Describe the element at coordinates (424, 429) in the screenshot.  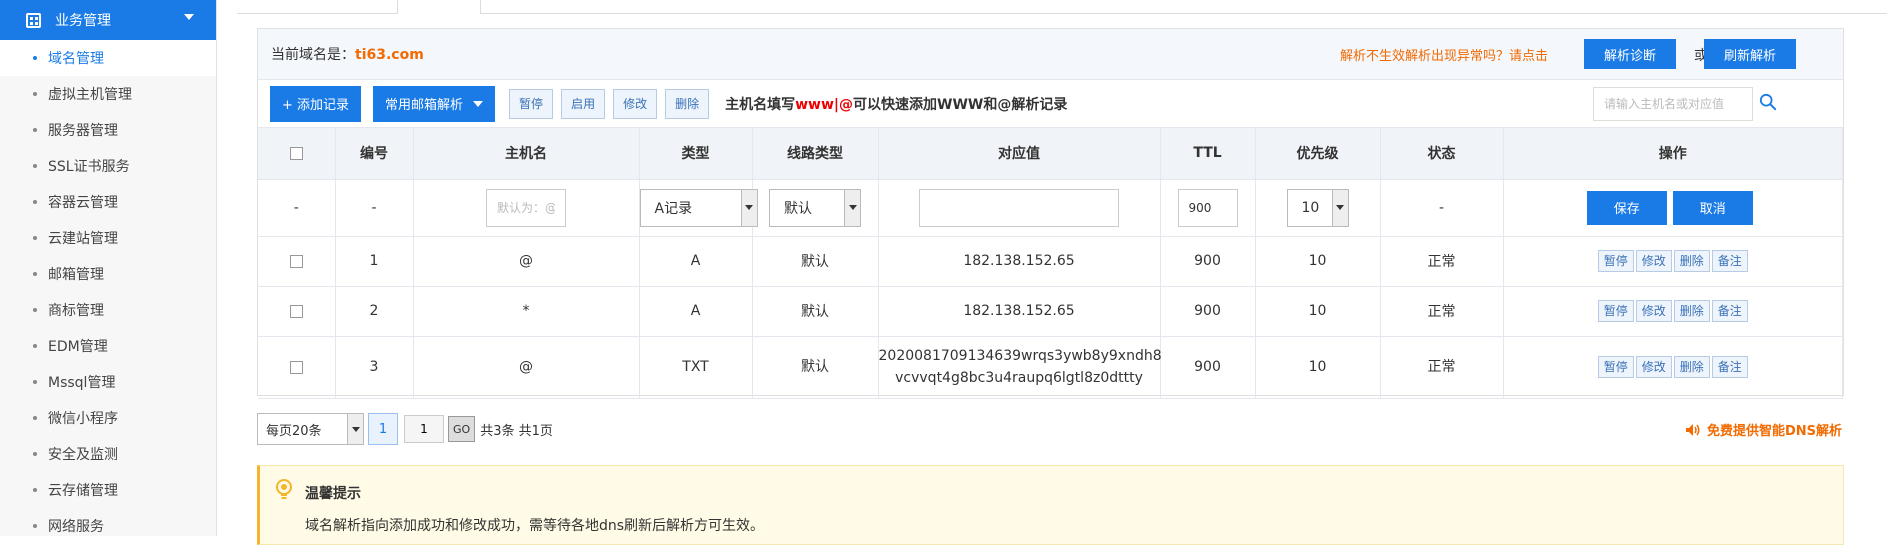
I see `page-jump-input` at that location.